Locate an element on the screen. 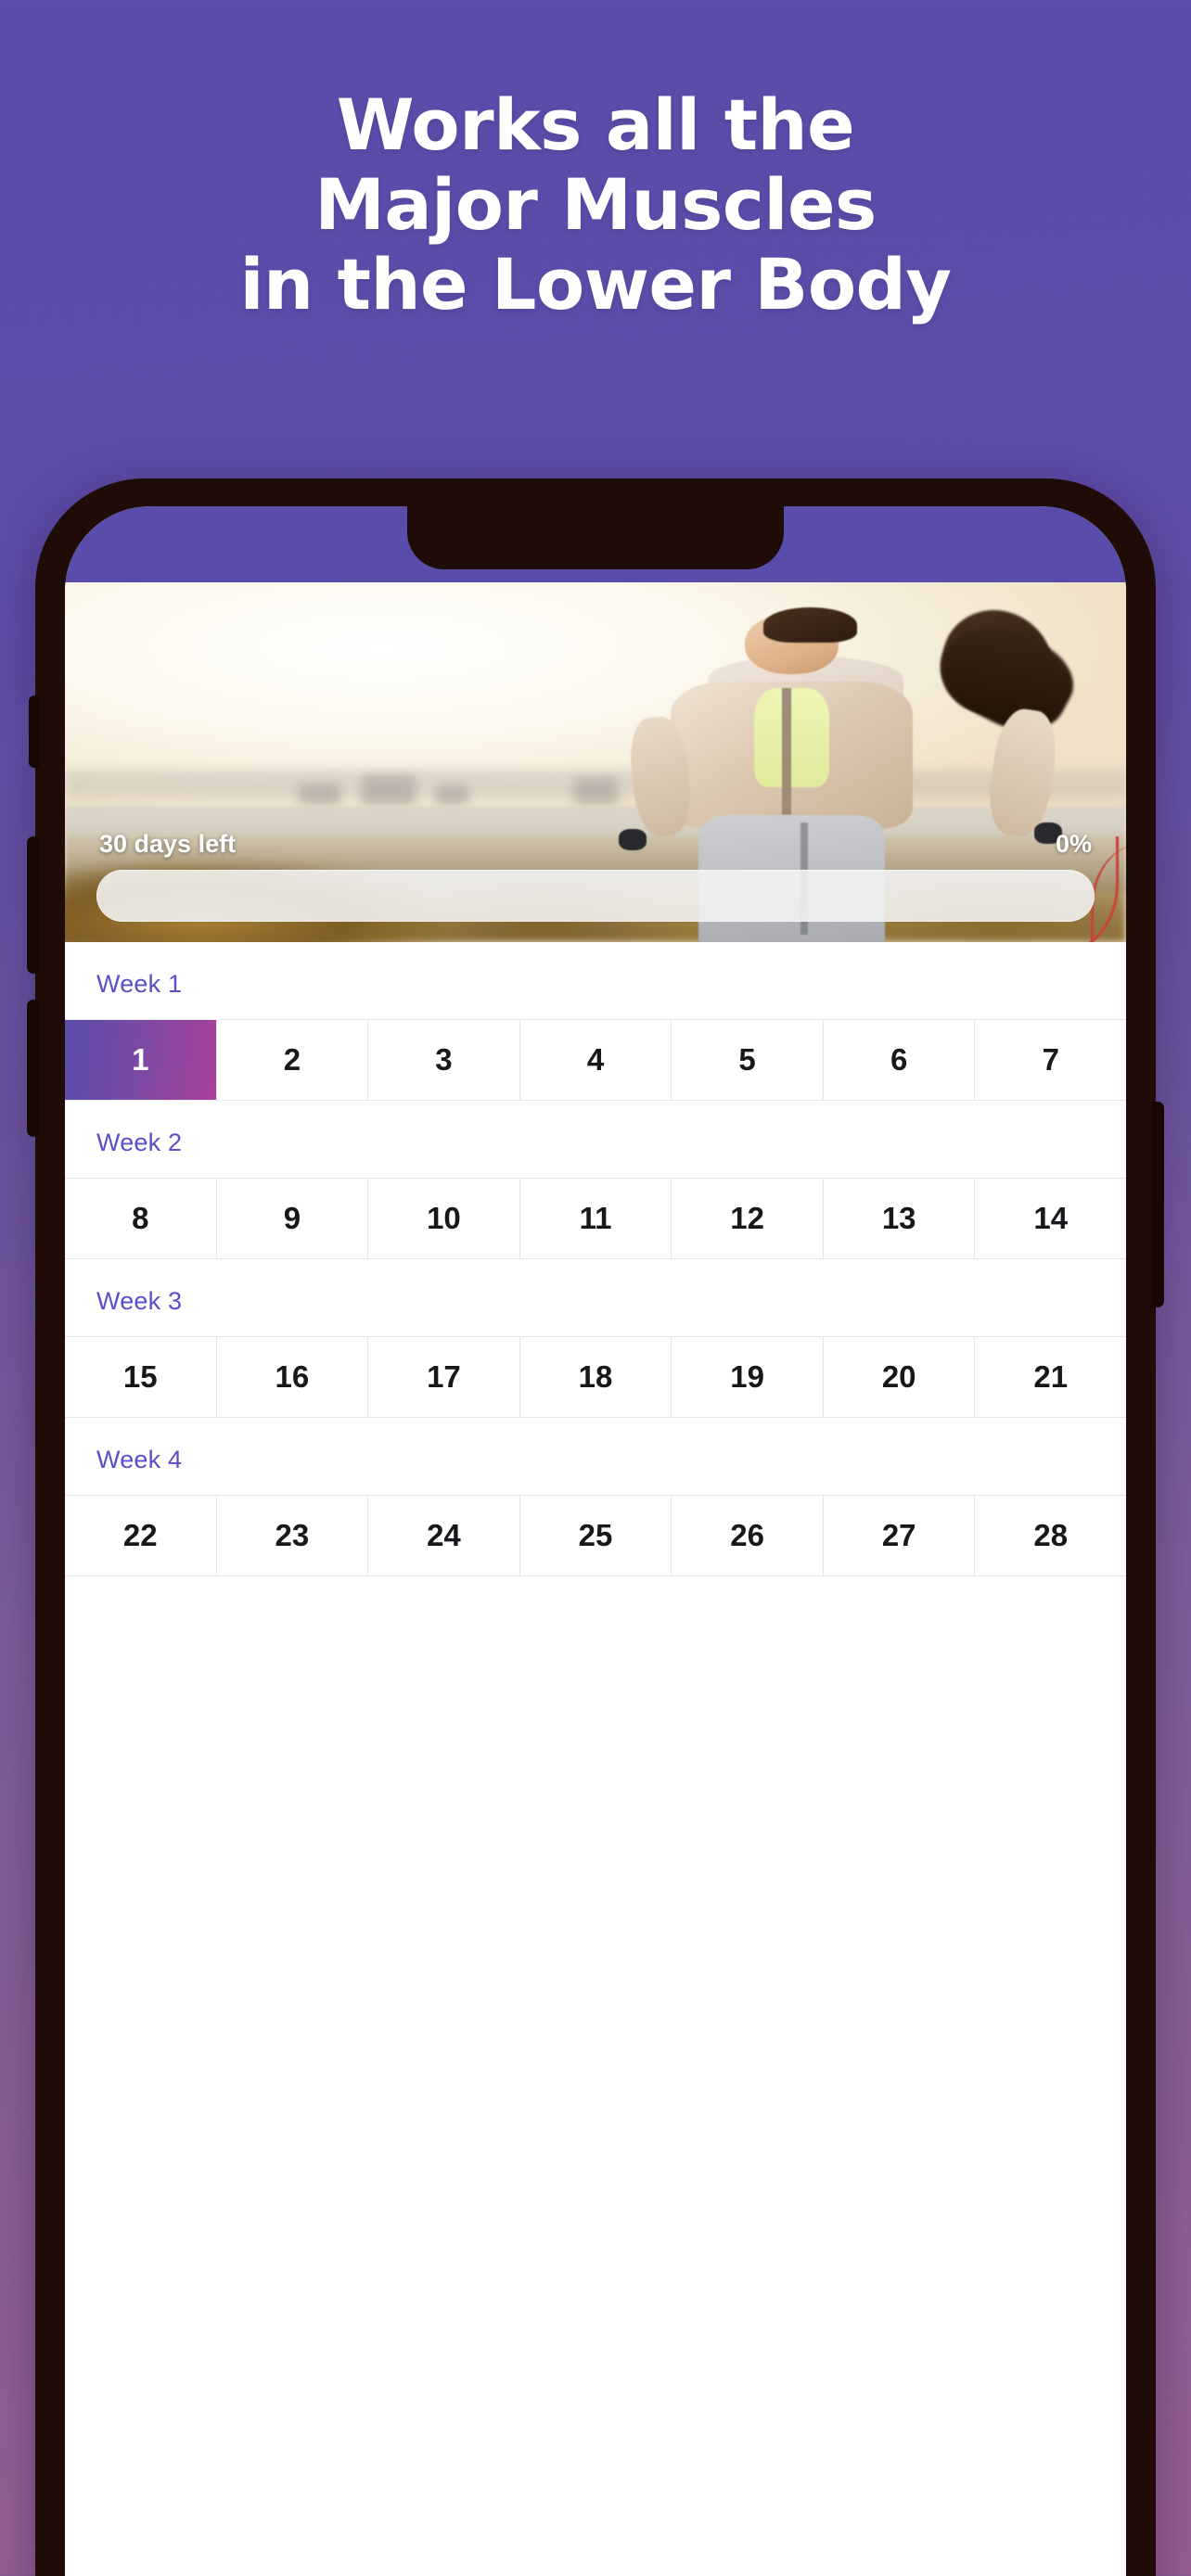 The width and height of the screenshot is (1191, 2576). week-label: Week 1 is located at coordinates (139, 984).